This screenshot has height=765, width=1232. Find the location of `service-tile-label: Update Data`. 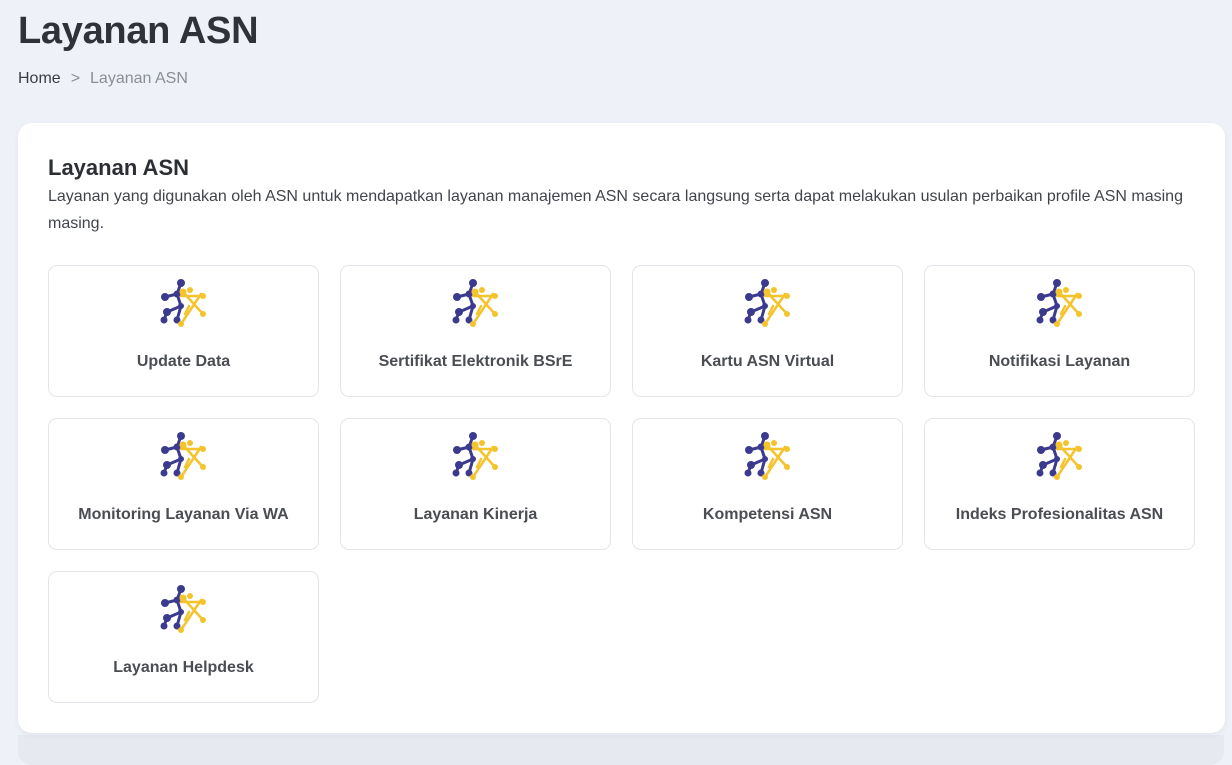

service-tile-label: Update Data is located at coordinates (183, 361).